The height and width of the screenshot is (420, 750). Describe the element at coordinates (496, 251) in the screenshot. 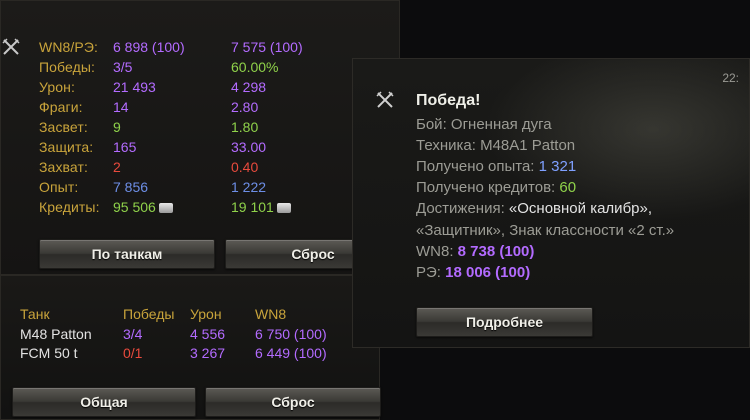

I see `wn8-value: 8 738 (100)` at that location.